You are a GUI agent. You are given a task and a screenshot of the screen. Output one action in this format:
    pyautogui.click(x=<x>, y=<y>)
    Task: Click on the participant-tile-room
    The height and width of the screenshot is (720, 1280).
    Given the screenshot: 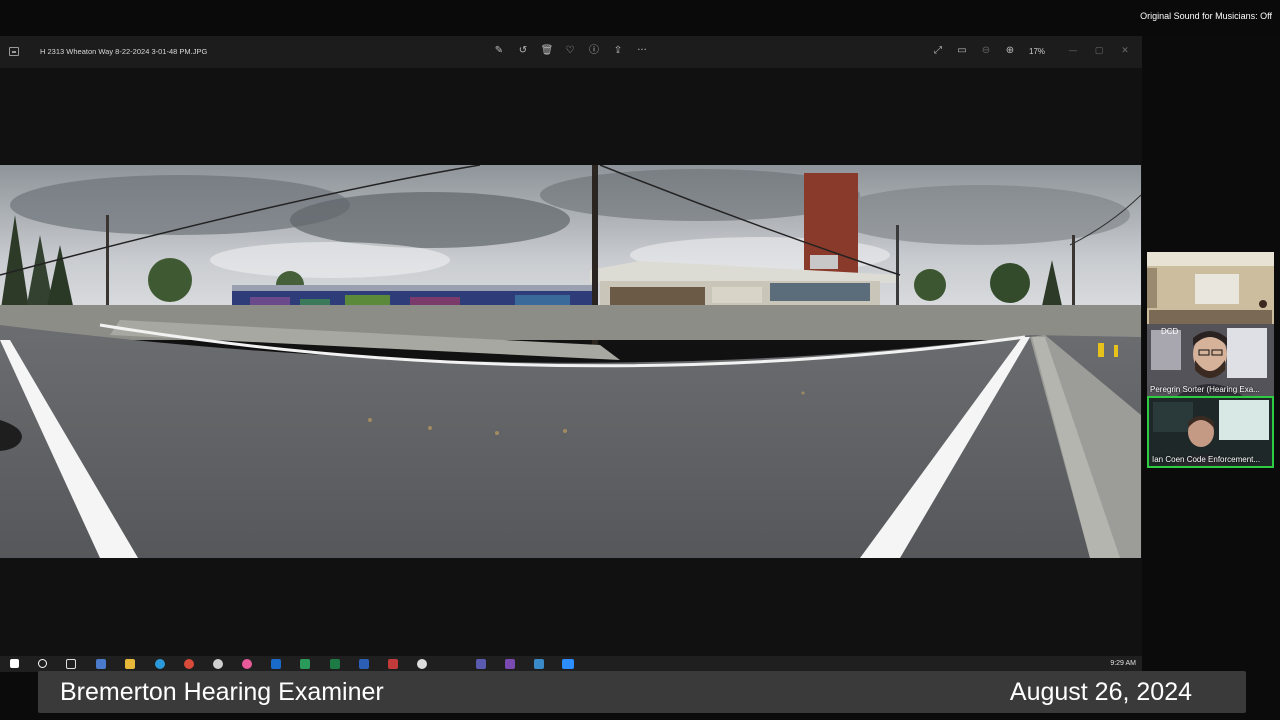 What is the action you would take?
    pyautogui.click(x=1210, y=288)
    